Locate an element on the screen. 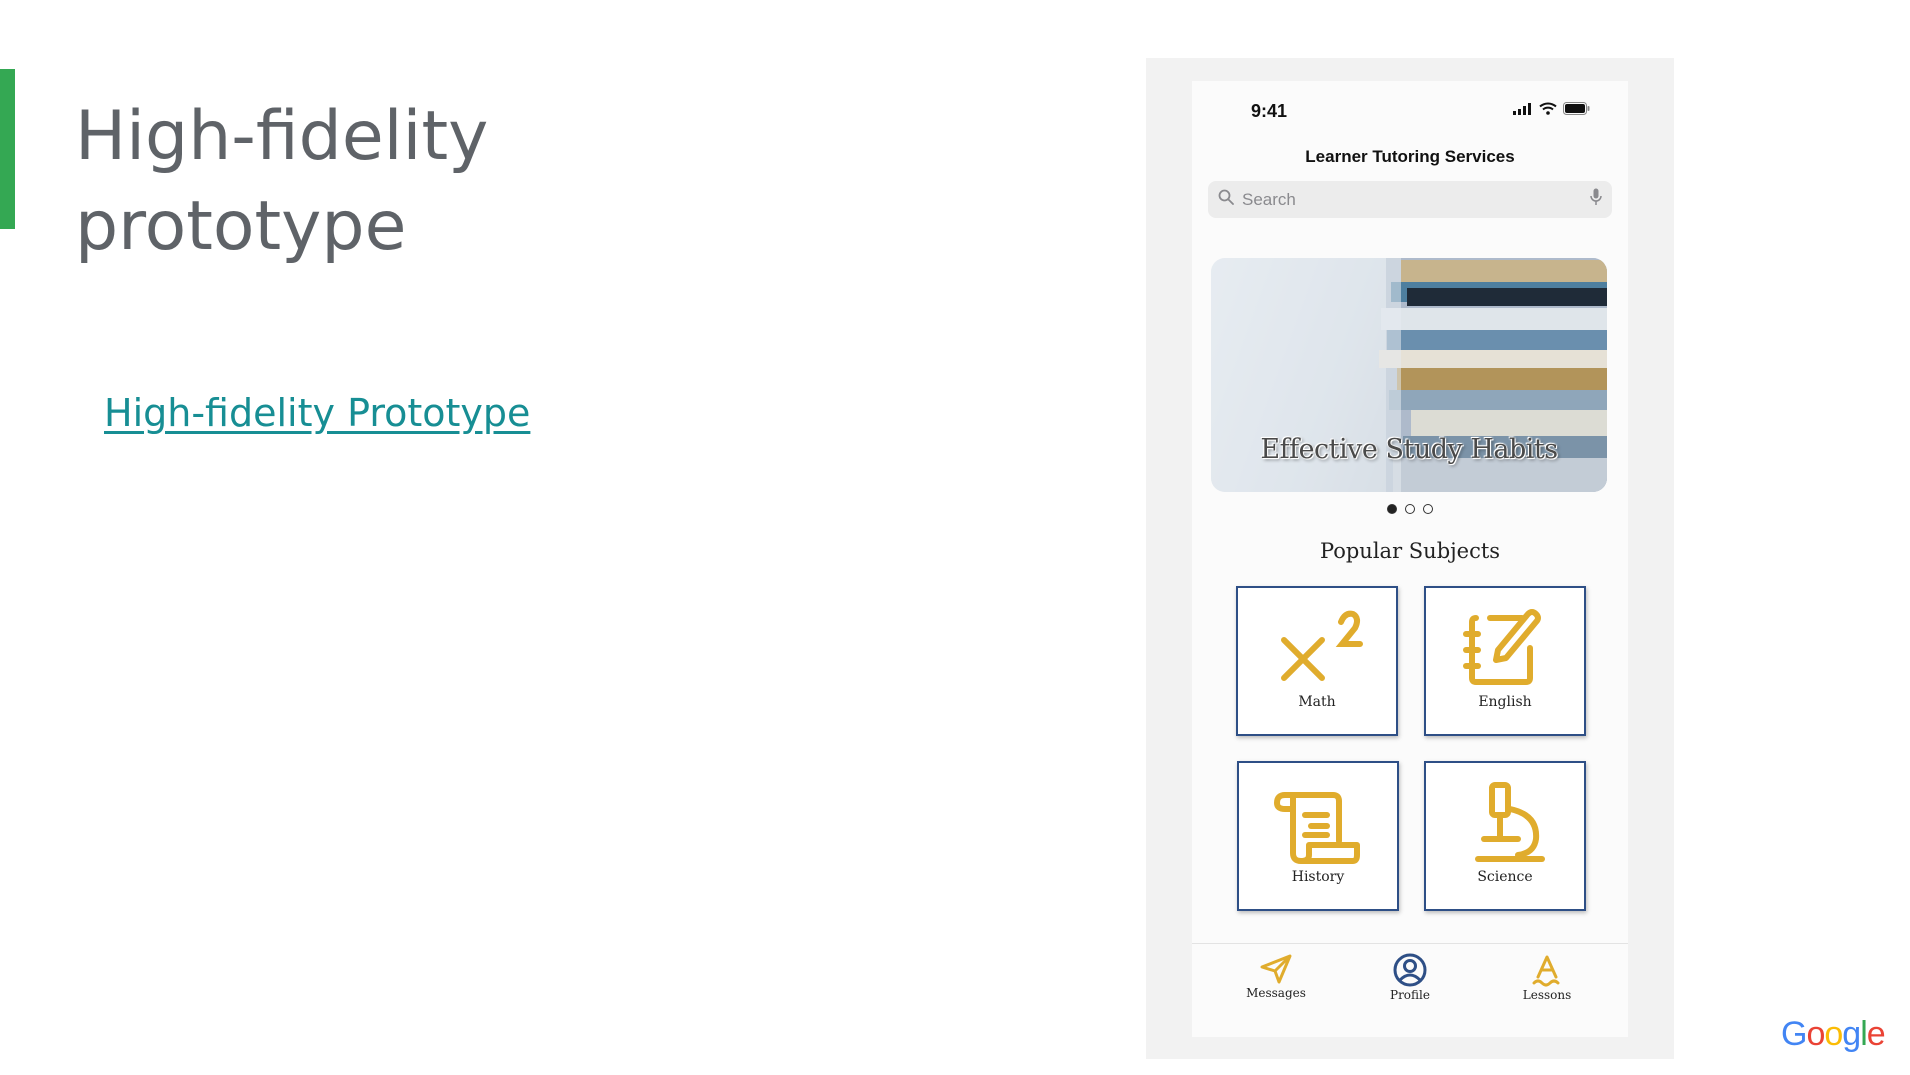  subject-card-history: History is located at coordinates (1318, 836).